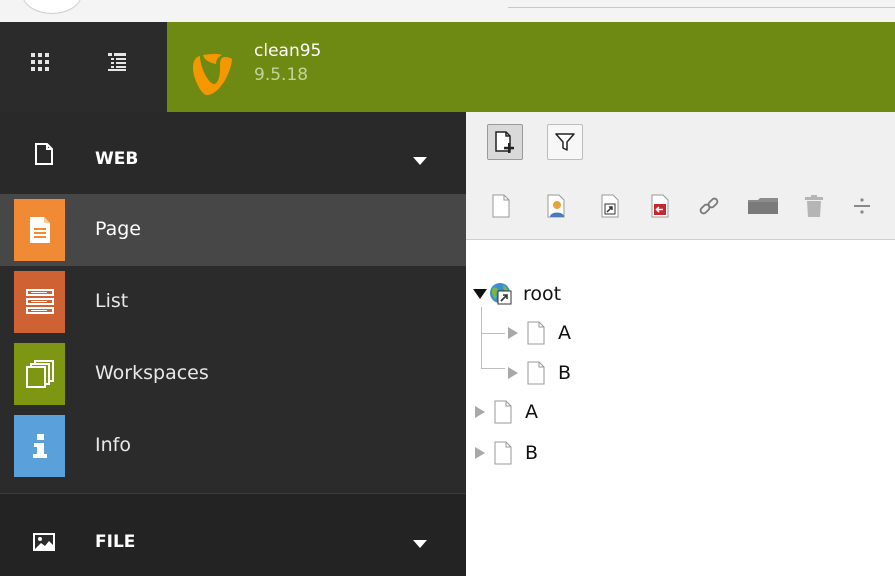 The image size is (895, 576). I want to click on page-module-icon, so click(39, 230).